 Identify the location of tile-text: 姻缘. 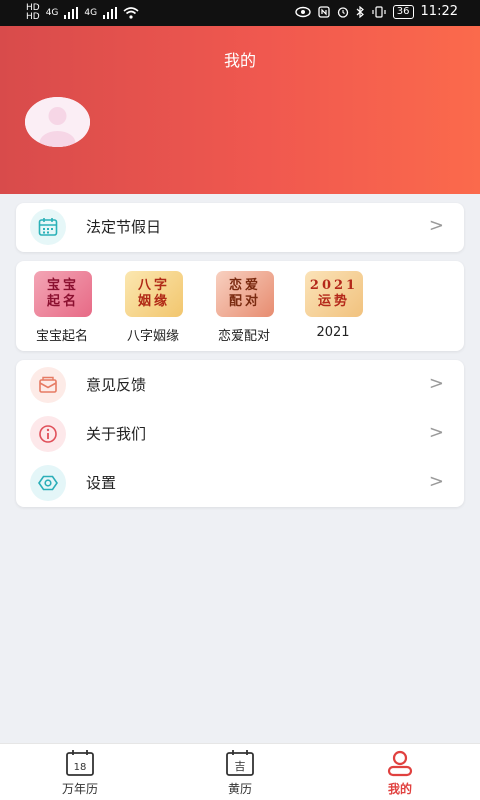
(153, 301).